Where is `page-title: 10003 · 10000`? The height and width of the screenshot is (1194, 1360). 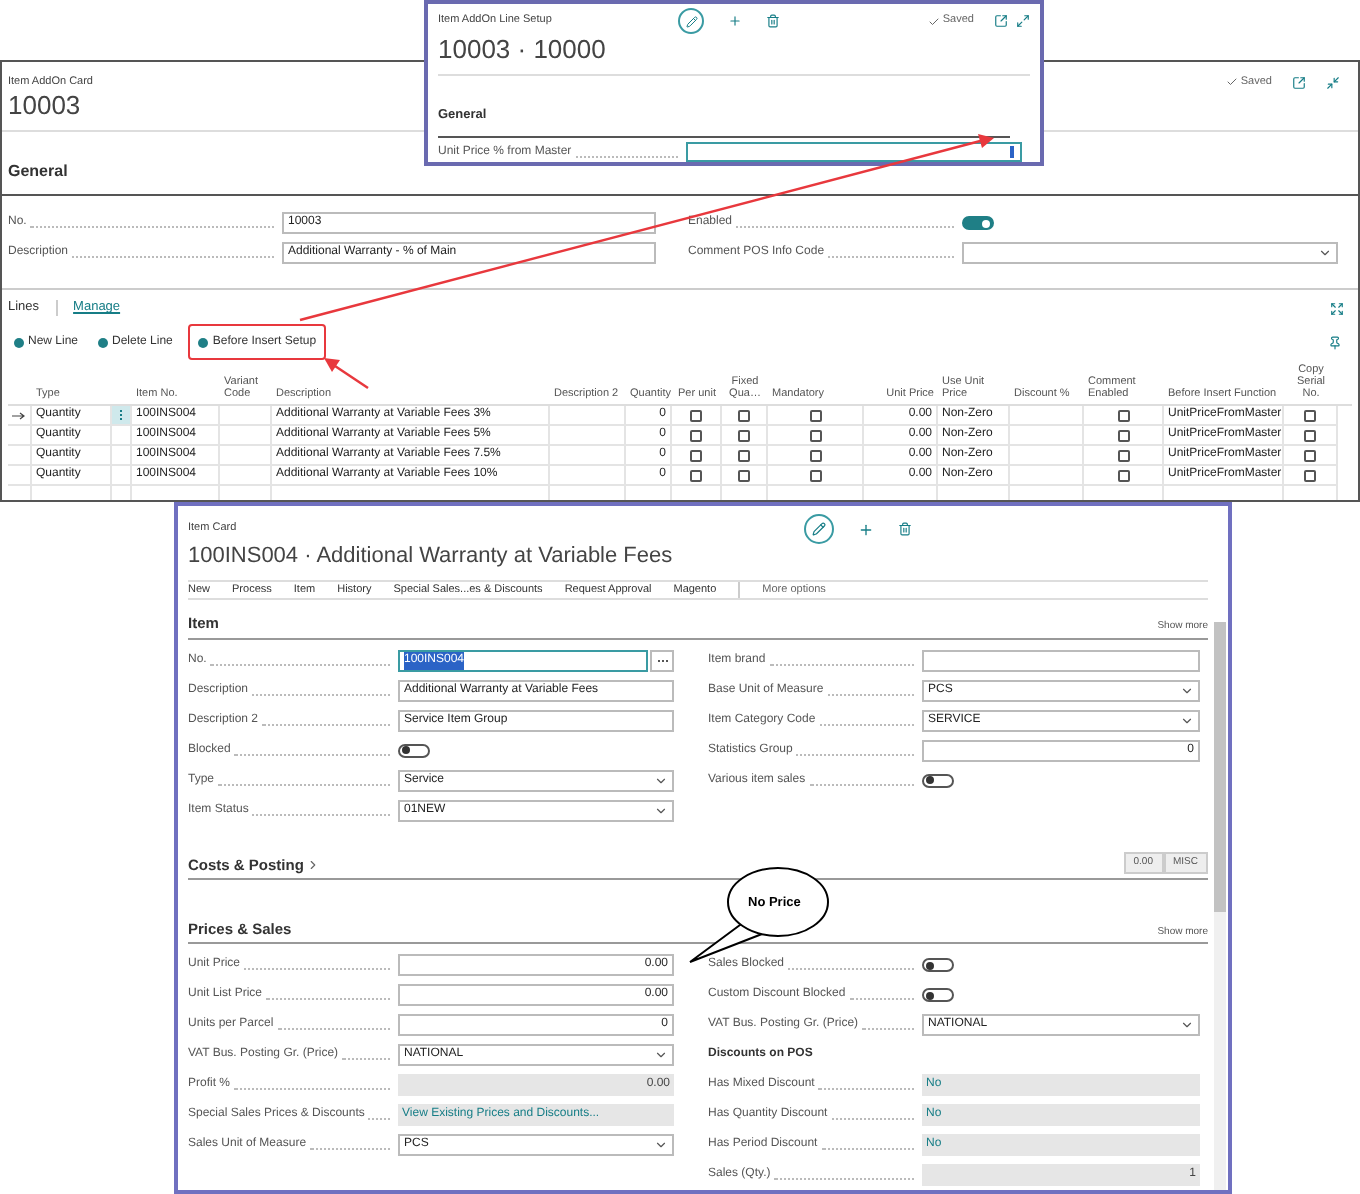
page-title: 10003 · 10000 is located at coordinates (522, 49).